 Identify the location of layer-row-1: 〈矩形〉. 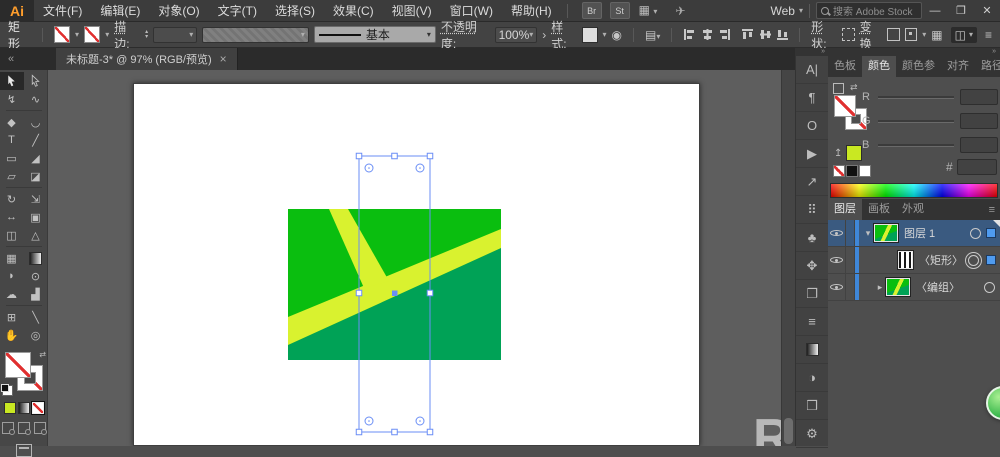
(914, 260).